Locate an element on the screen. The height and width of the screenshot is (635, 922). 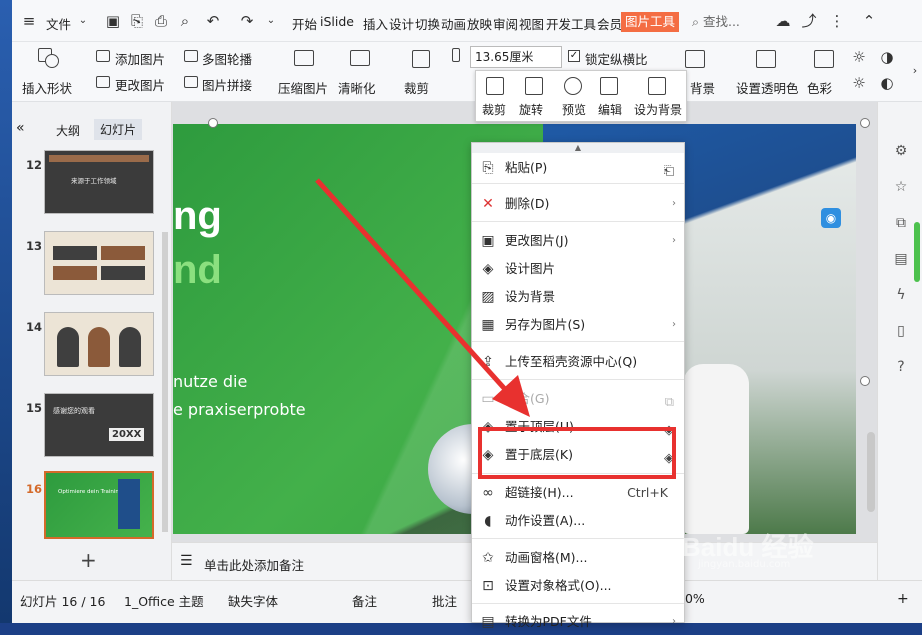
insert-shape-label: 插入形状 is located at coordinates (47, 87).